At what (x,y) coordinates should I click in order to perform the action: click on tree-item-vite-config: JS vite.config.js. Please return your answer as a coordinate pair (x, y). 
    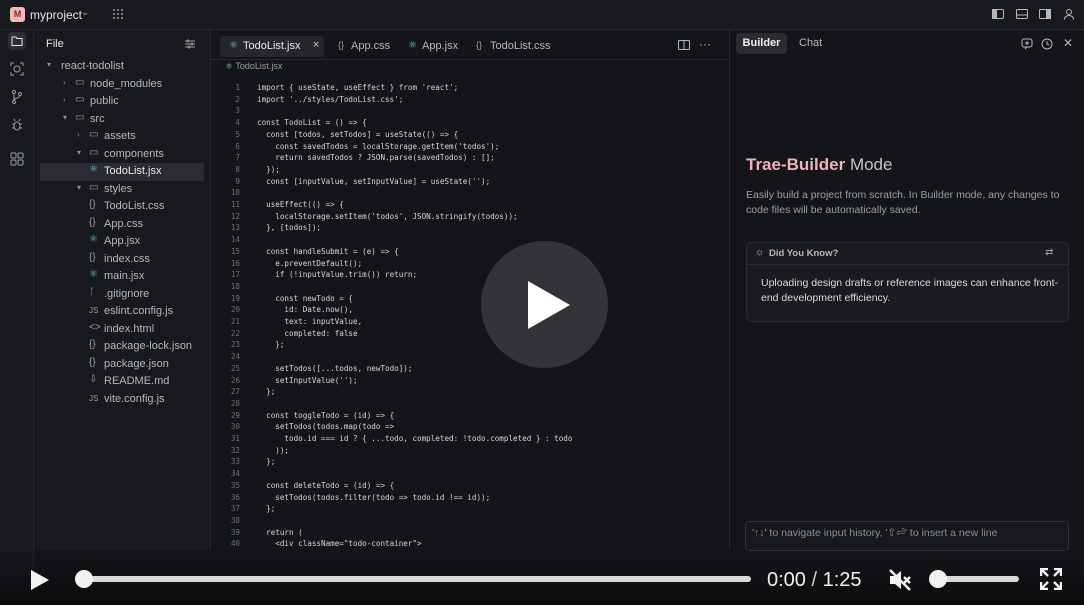
    Looking at the image, I should click on (122, 400).